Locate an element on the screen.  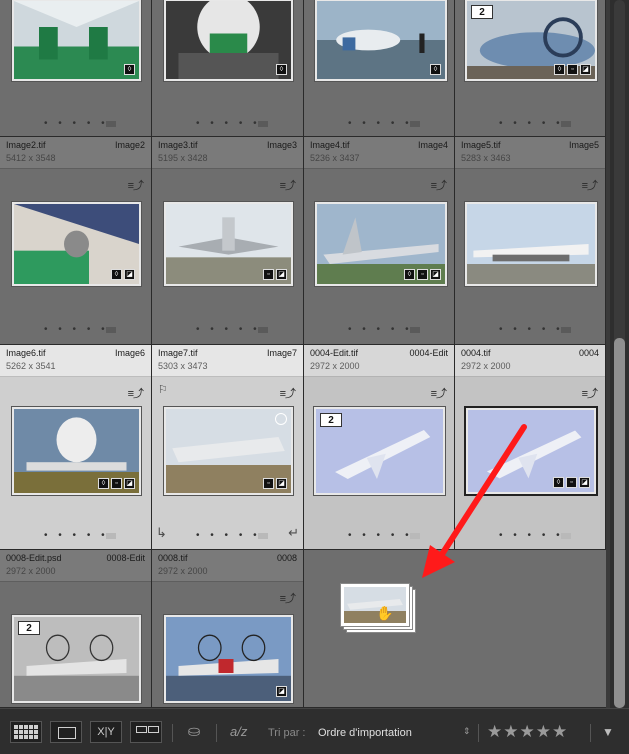
loupe-view-icon is located at coordinates (66, 732).